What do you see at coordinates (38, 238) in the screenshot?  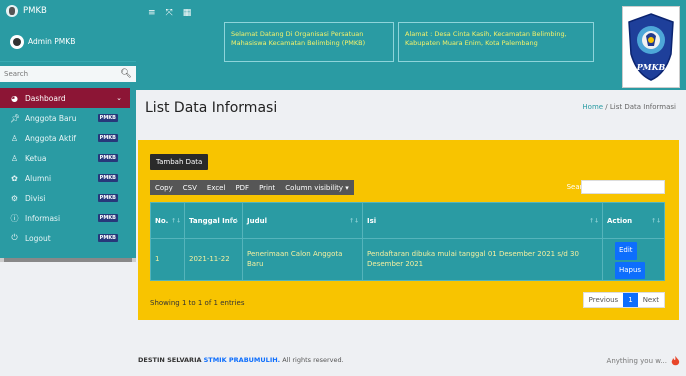 I see `sidebar-item-label: Logout` at bounding box center [38, 238].